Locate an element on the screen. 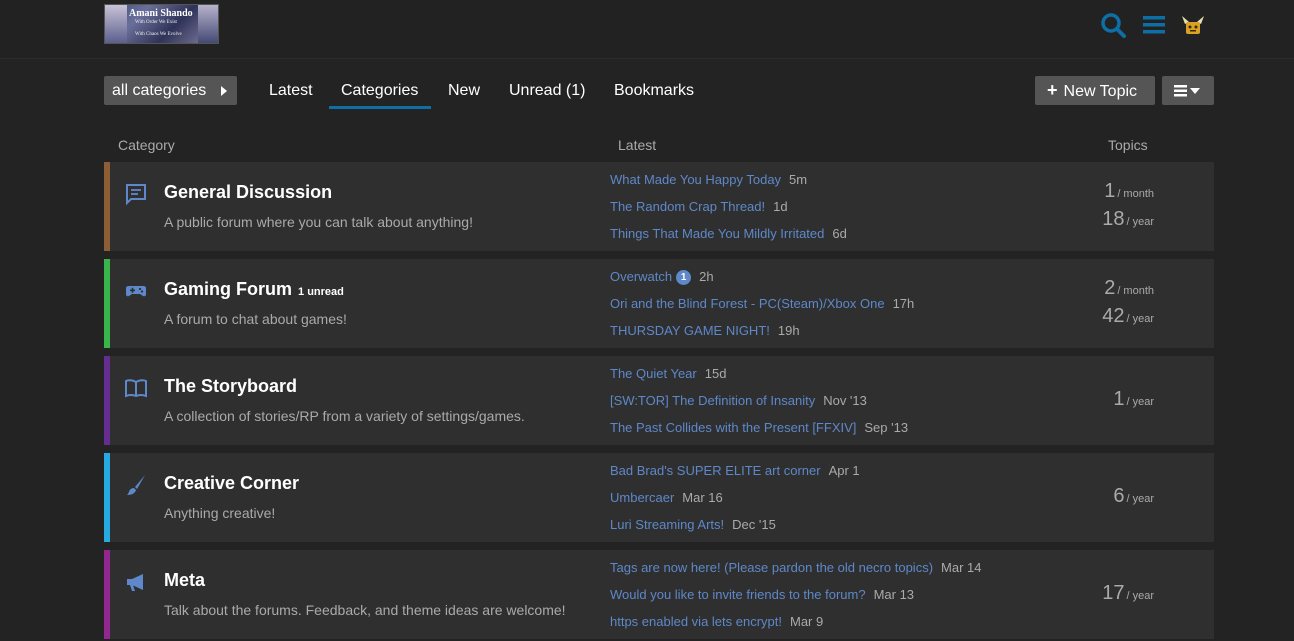 This screenshot has width=1294, height=641. topic-link: The Quiet Year is located at coordinates (653, 373).